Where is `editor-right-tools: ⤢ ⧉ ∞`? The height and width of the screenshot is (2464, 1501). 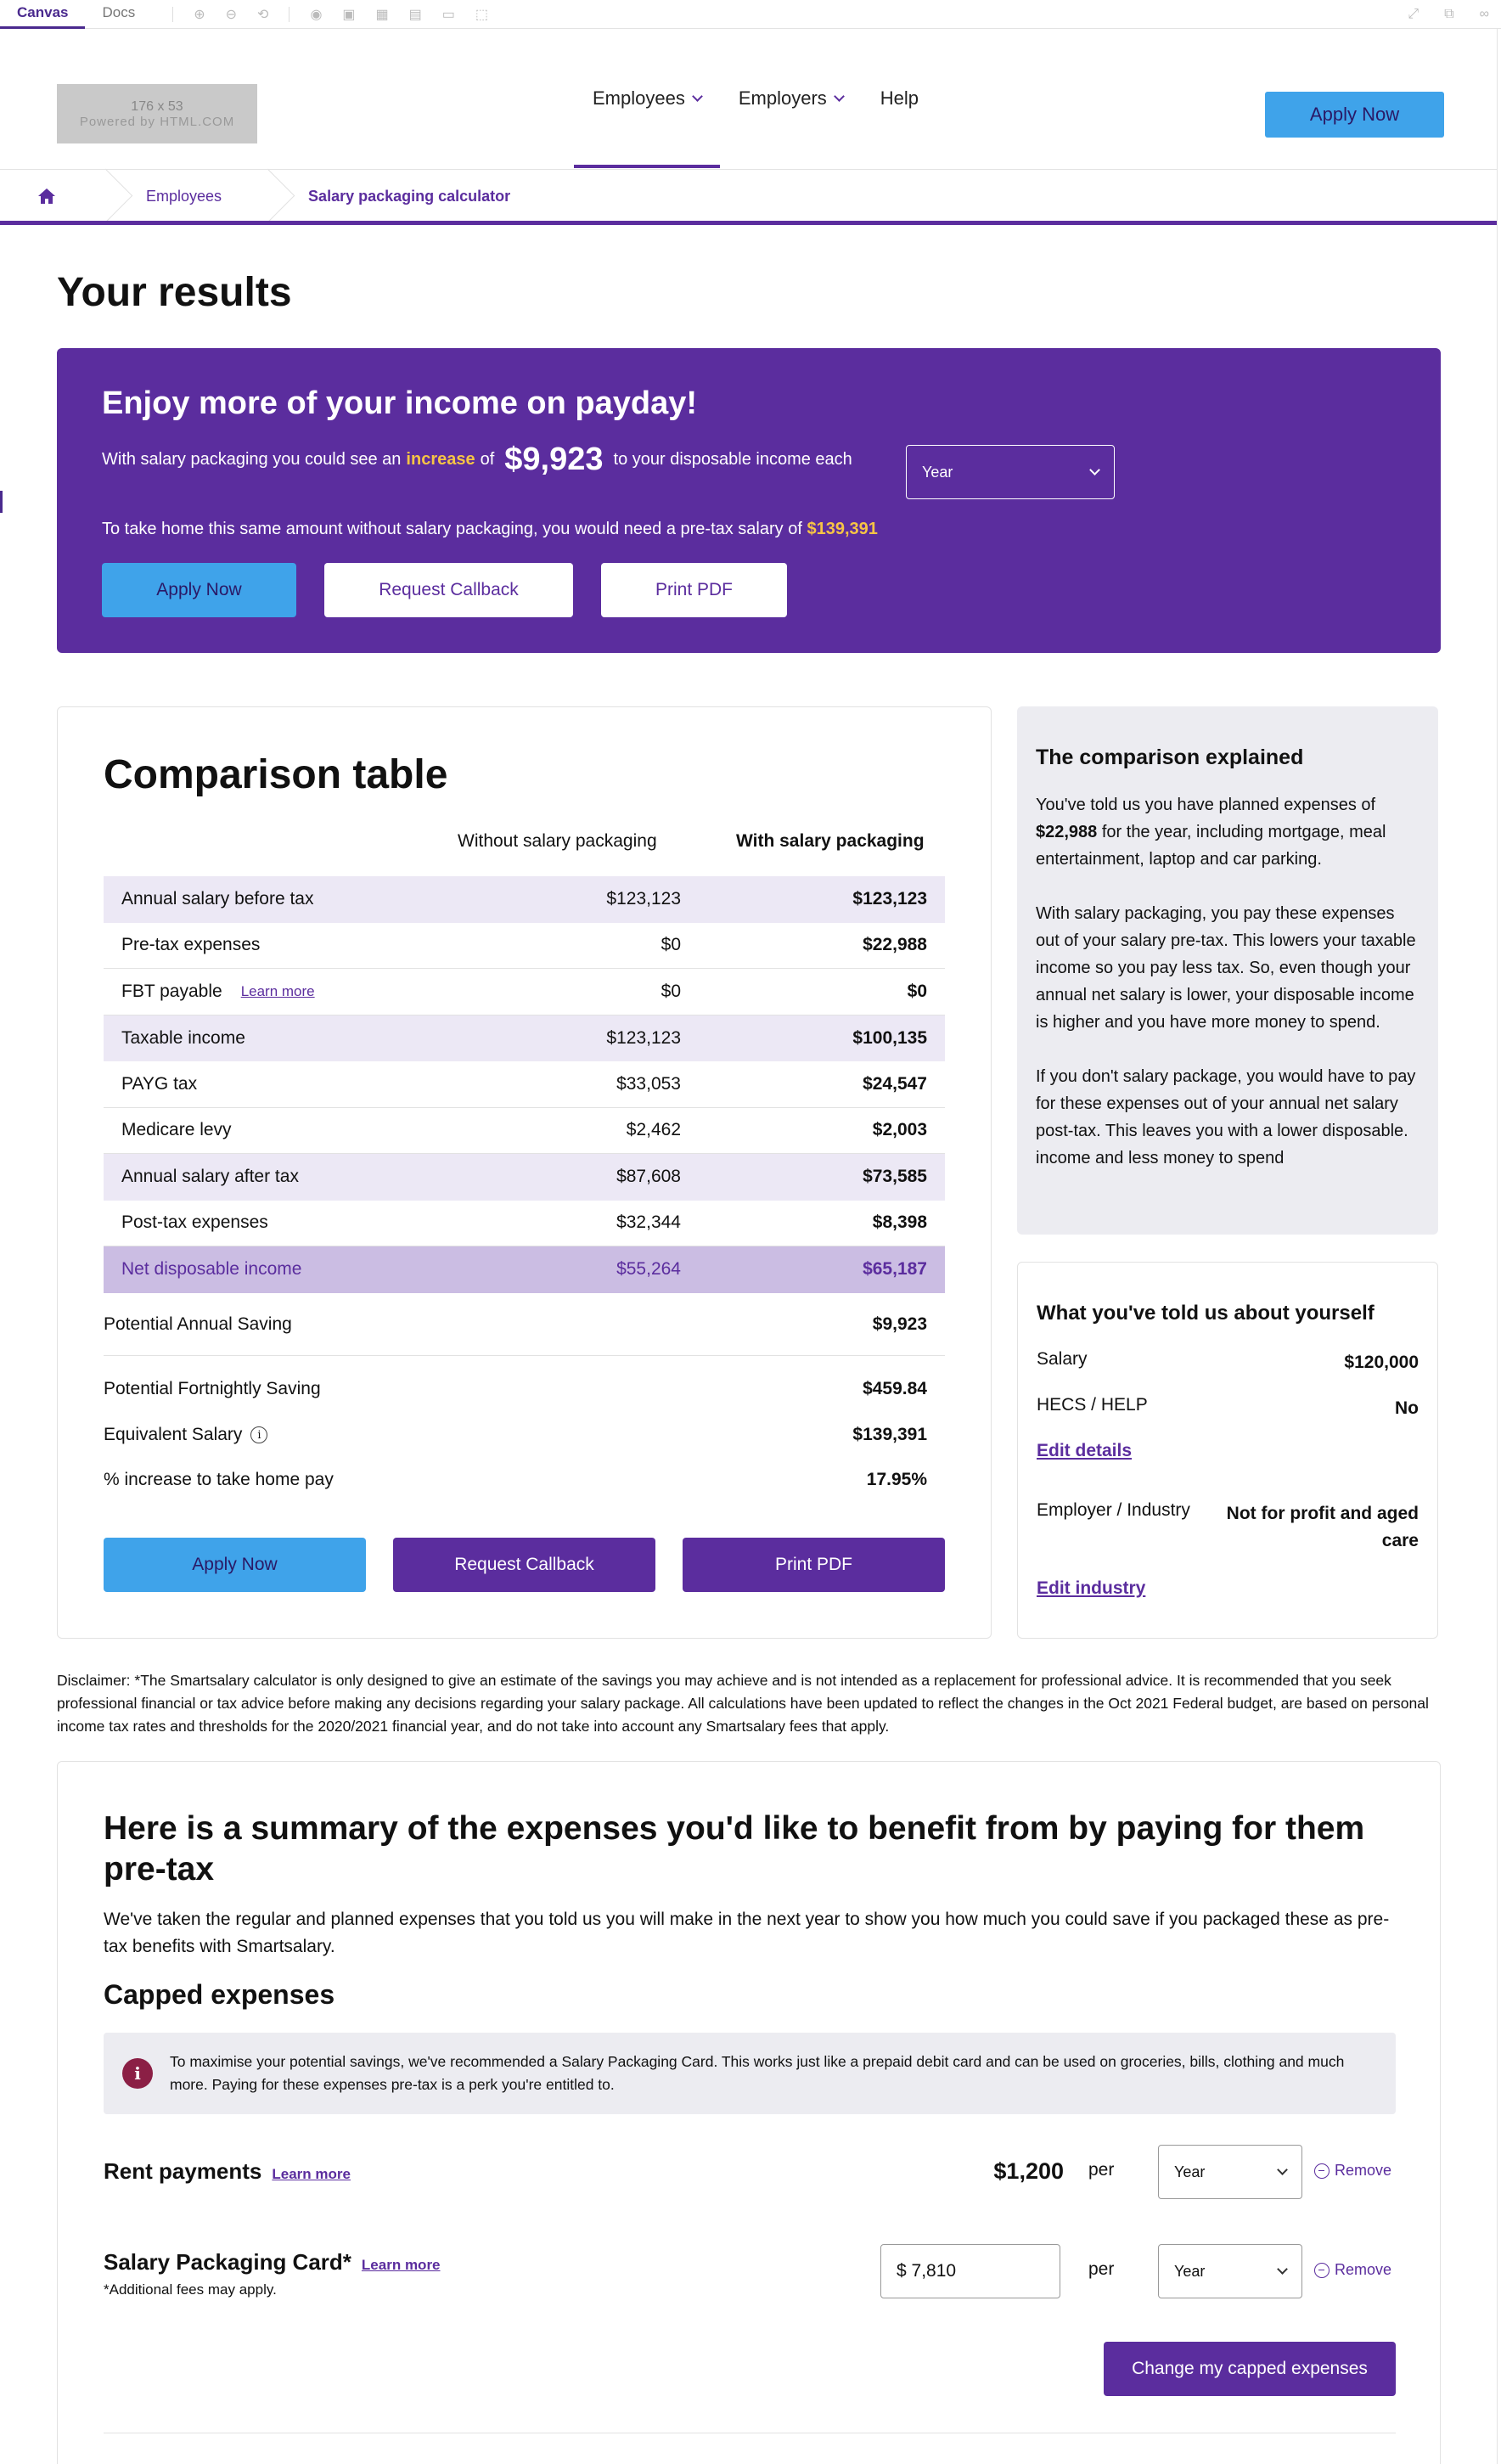 editor-right-tools: ⤢ ⧉ ∞ is located at coordinates (1455, 14).